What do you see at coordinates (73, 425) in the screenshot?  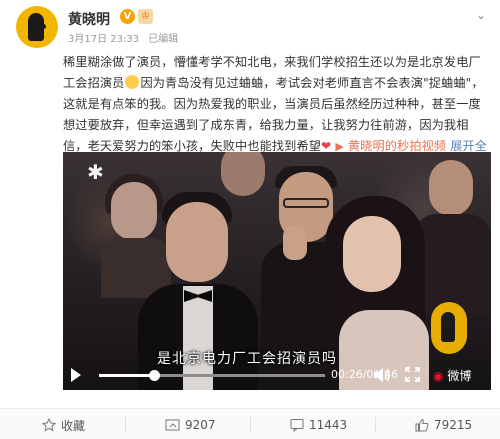 I see `favorite-label: 收藏` at bounding box center [73, 425].